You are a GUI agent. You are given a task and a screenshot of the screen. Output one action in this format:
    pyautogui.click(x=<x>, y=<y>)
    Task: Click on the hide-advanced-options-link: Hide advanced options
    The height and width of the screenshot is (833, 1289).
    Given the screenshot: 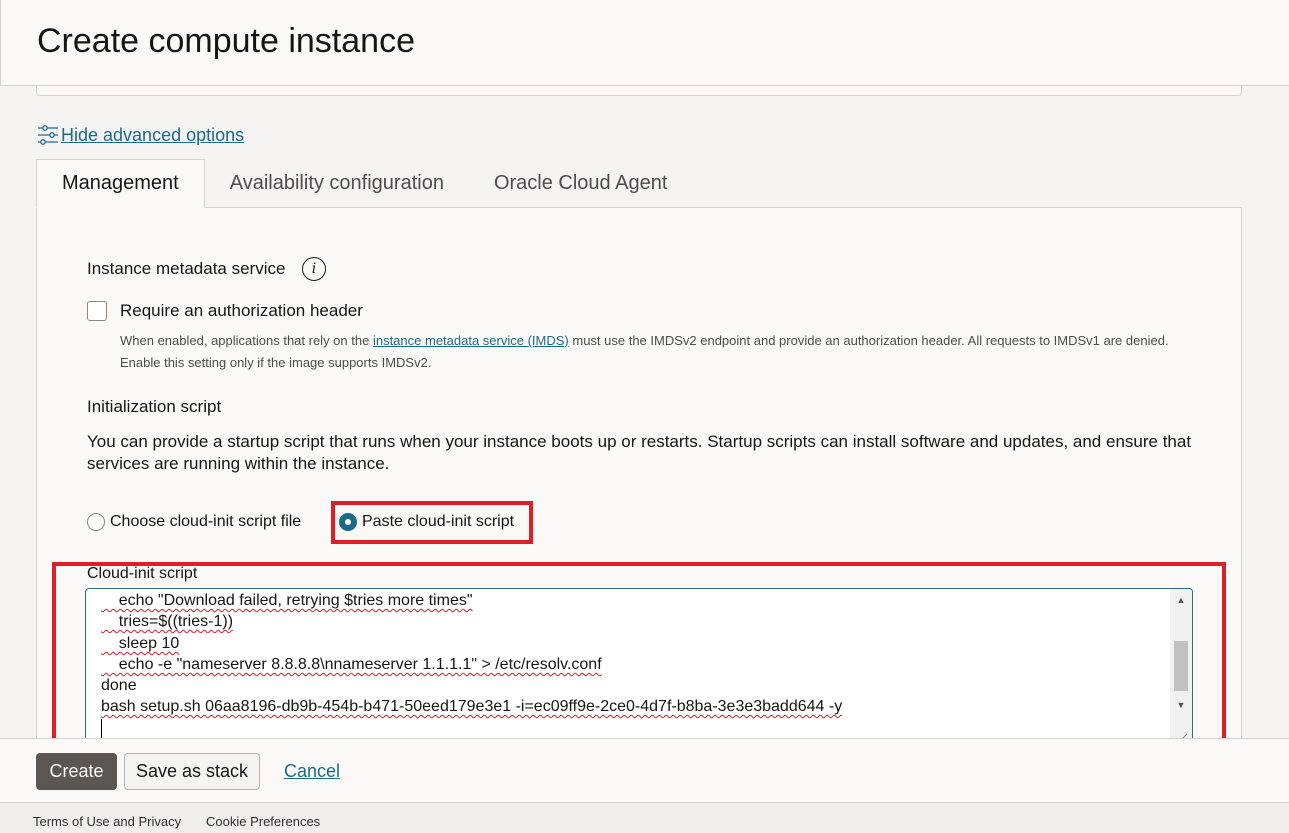 What is the action you would take?
    pyautogui.click(x=152, y=135)
    